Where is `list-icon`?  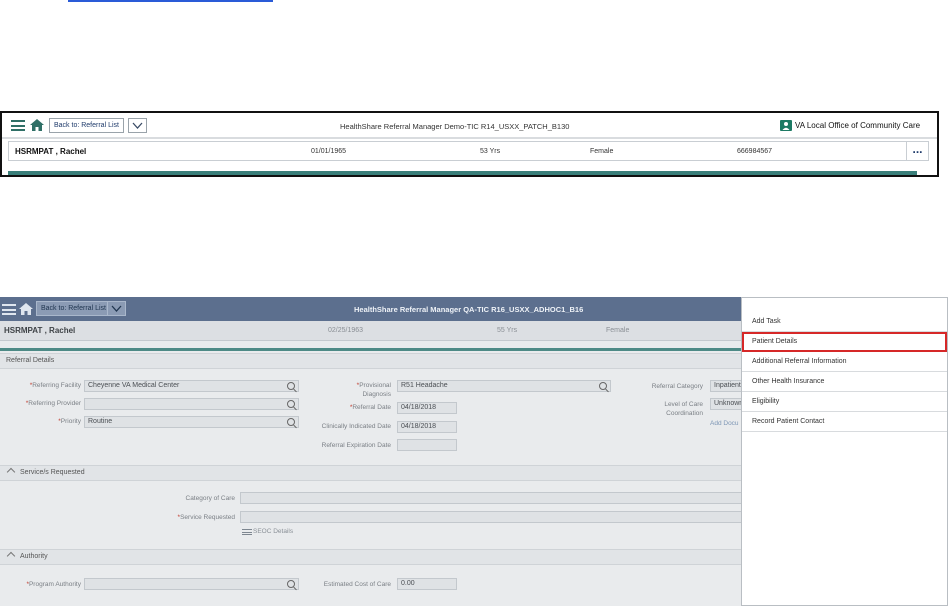 list-icon is located at coordinates (247, 533).